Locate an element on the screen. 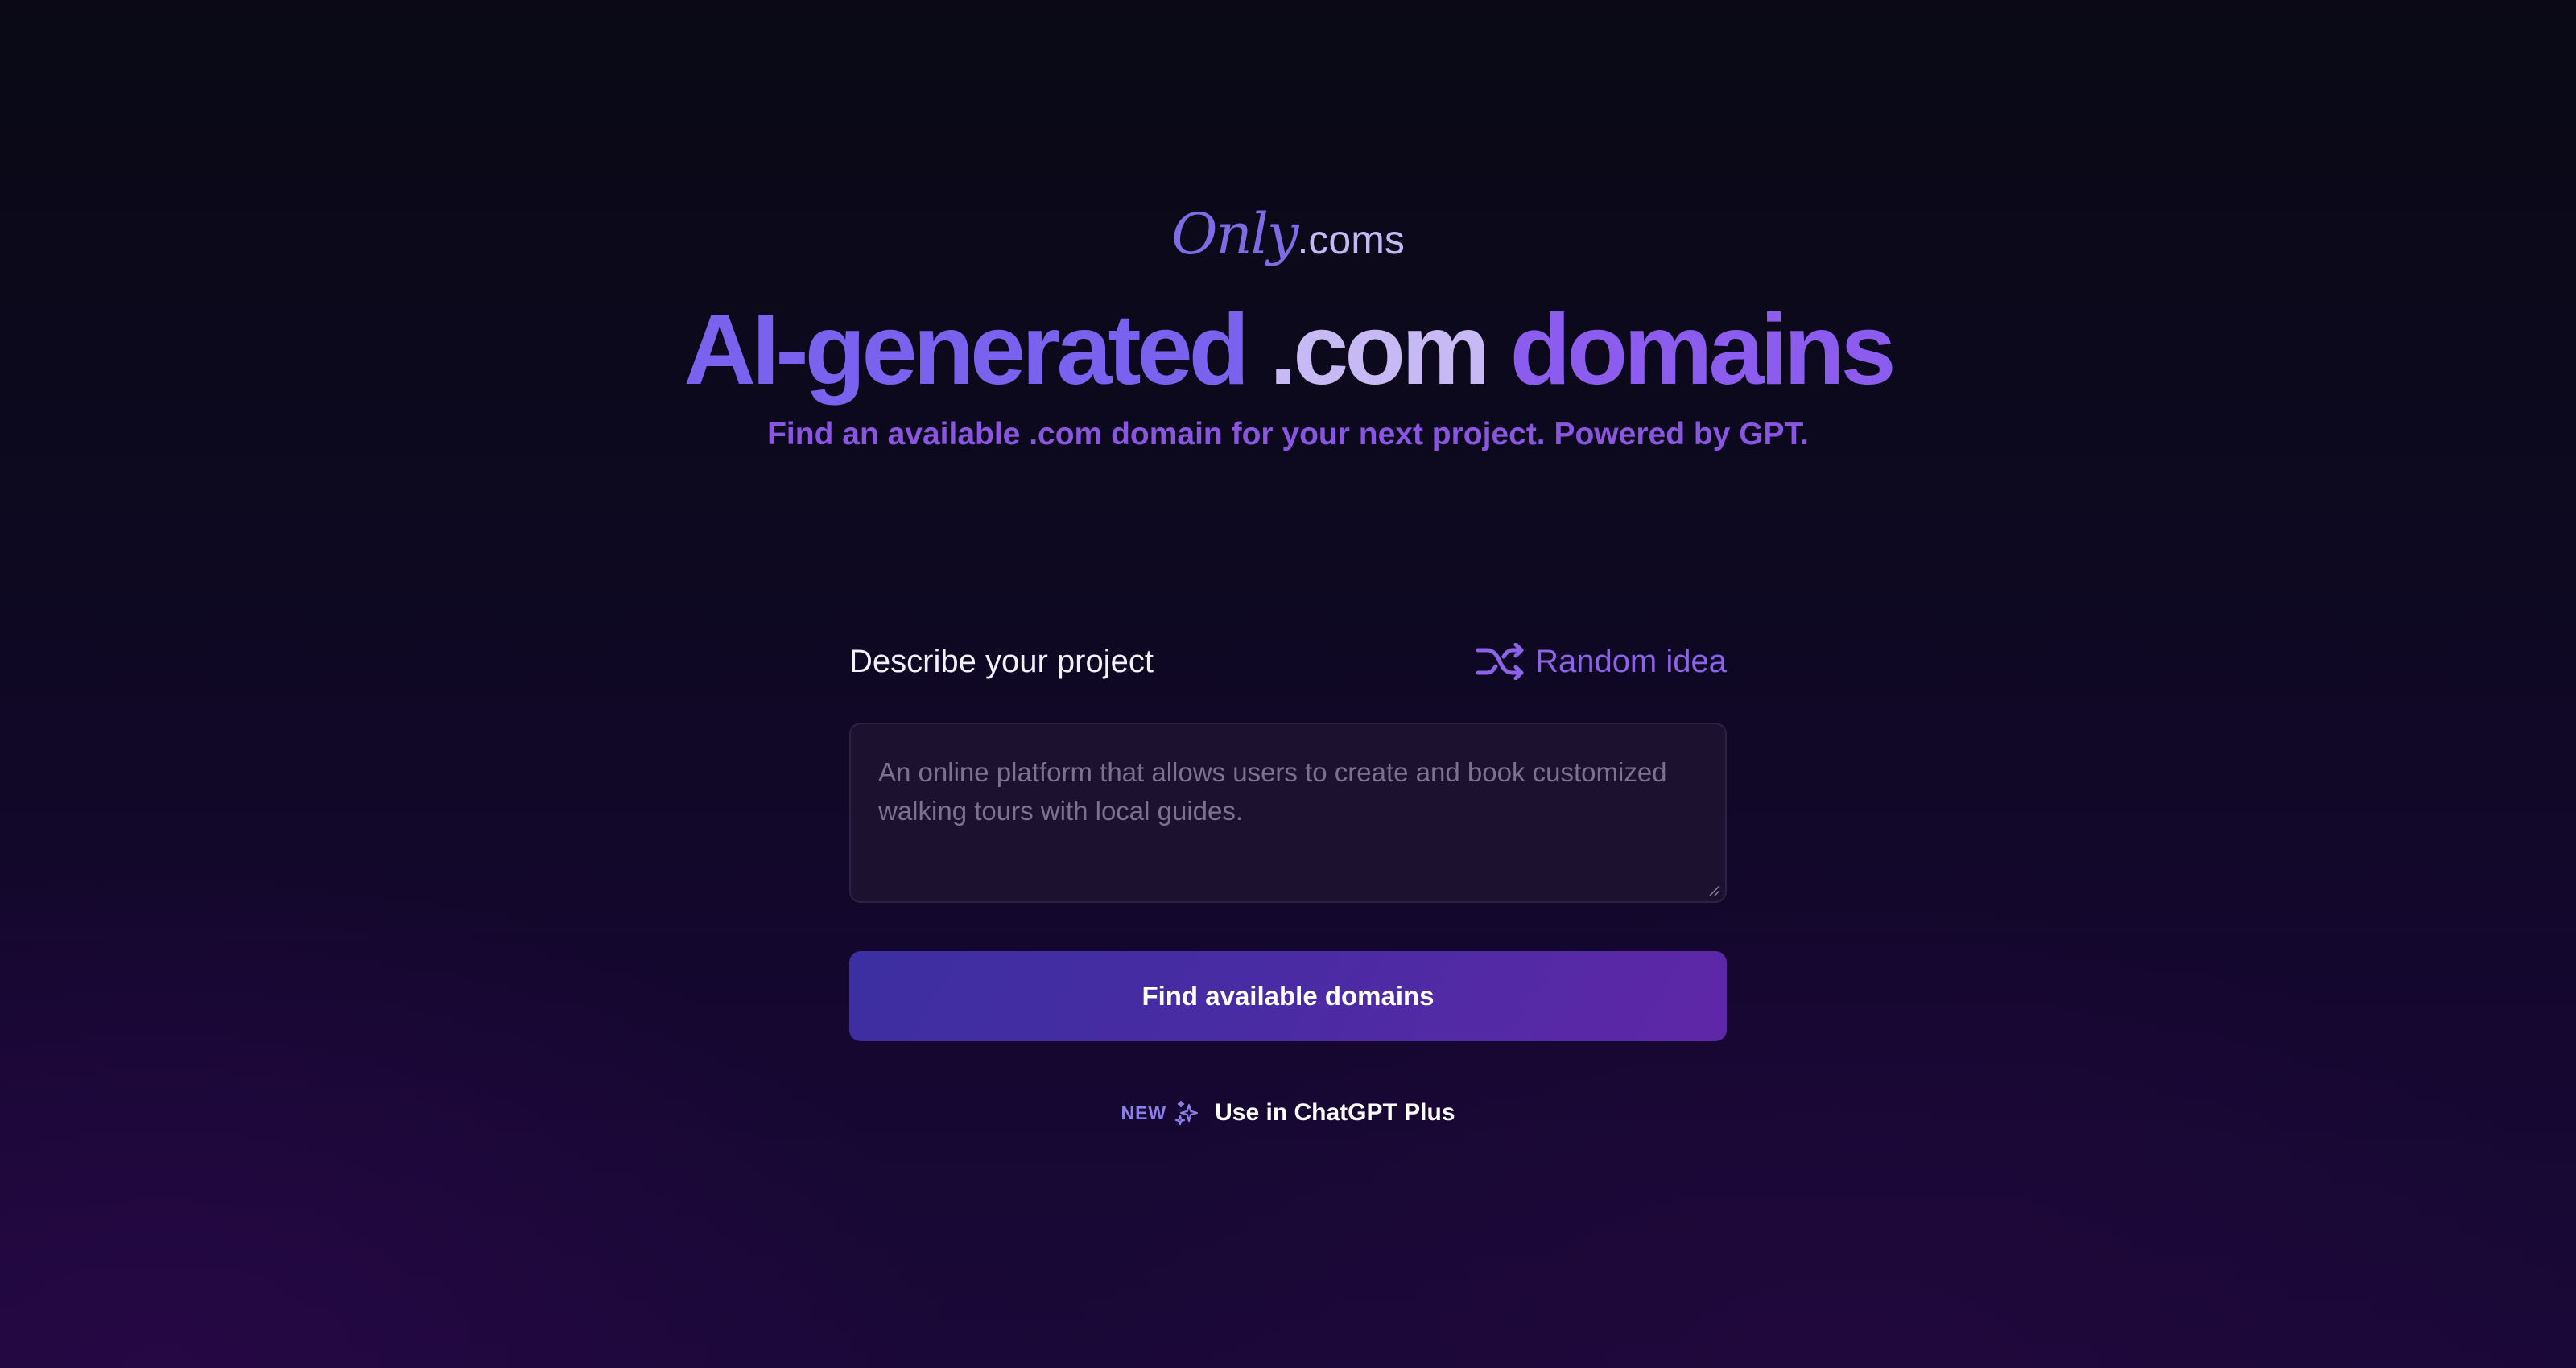 Image resolution: width=2576 pixels, height=1368 pixels. headline-part-ai-generated: AI-generated is located at coordinates (976, 350).